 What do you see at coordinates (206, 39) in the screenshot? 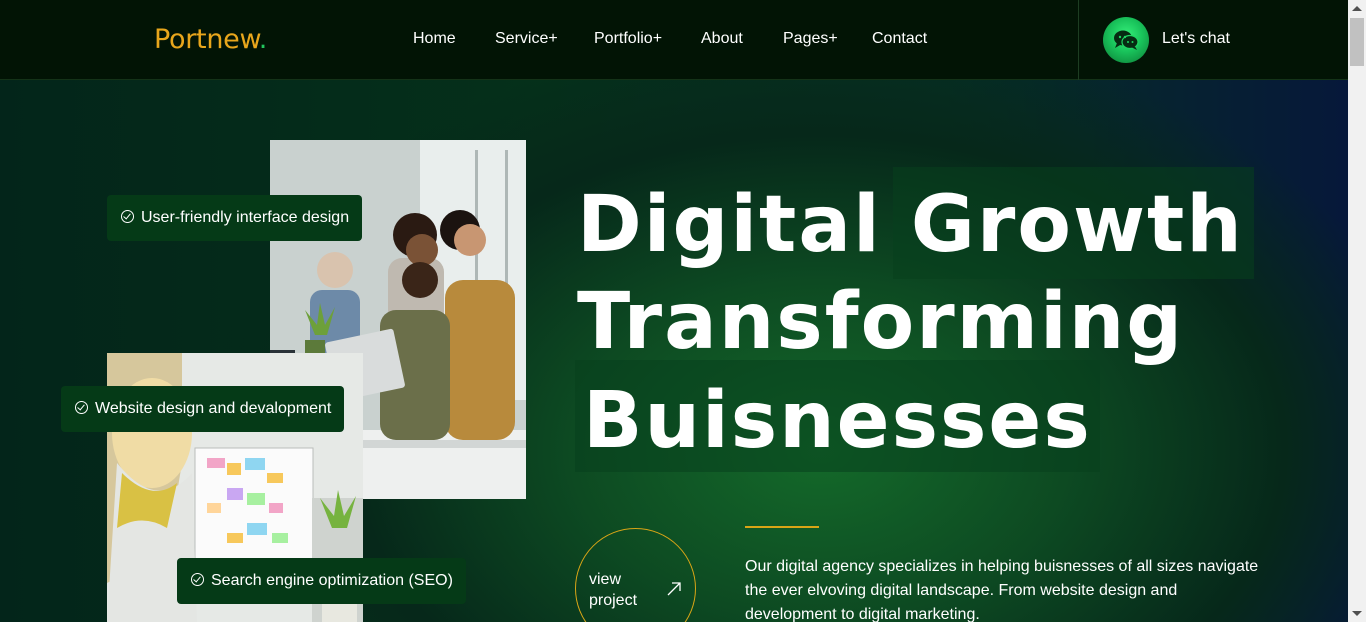
I see `logo-text: Portnew` at bounding box center [206, 39].